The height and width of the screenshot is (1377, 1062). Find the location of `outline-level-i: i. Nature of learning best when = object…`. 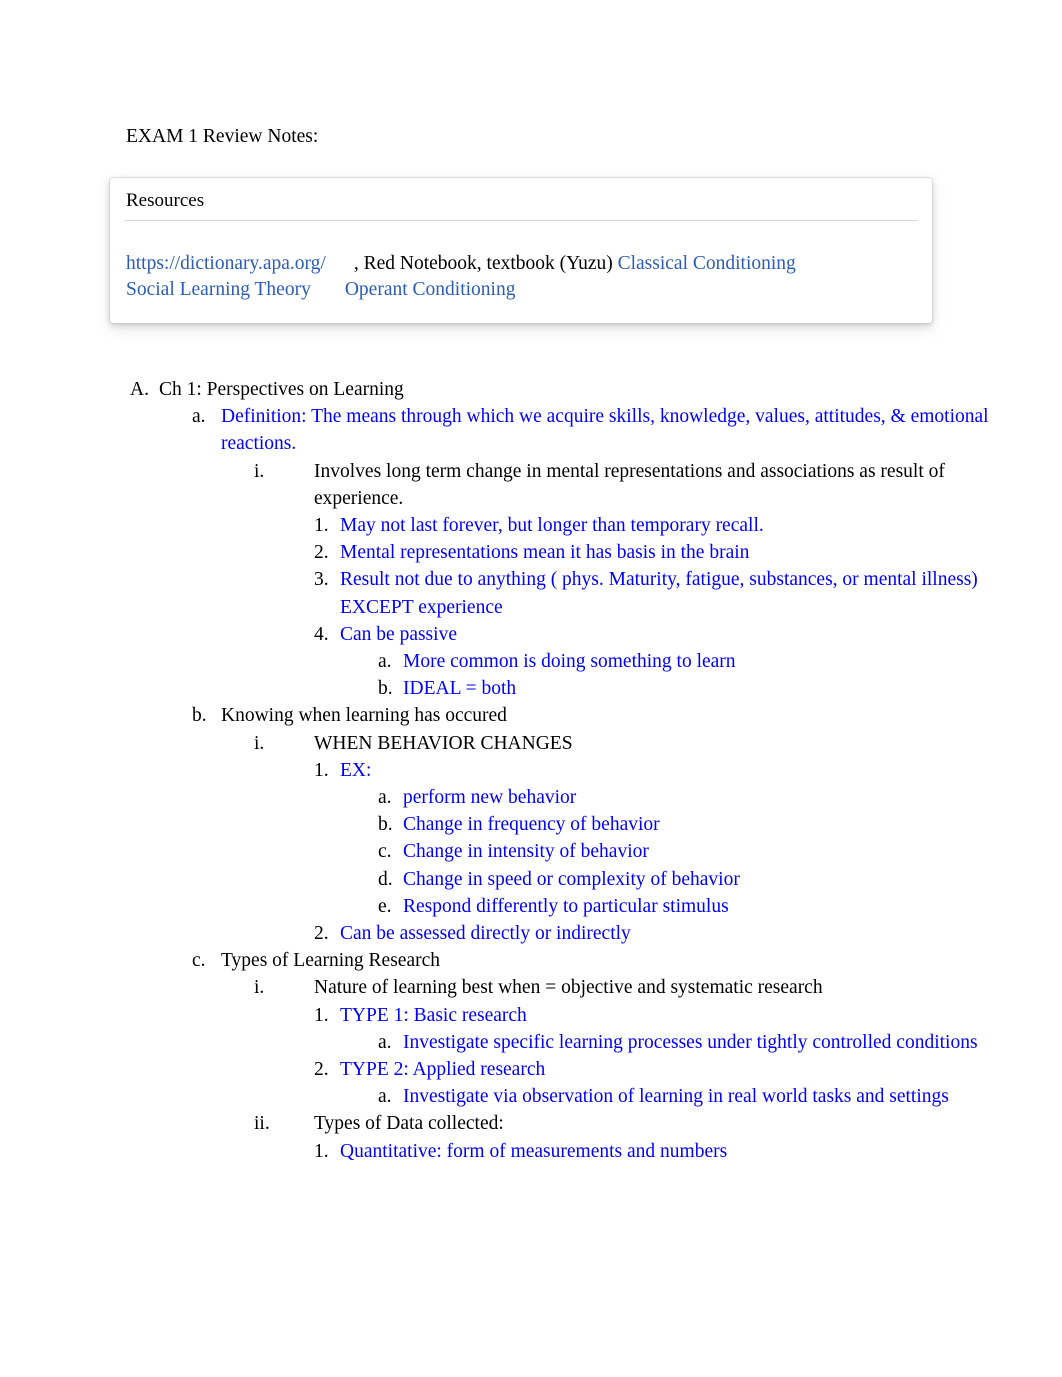

outline-level-i: i. Nature of learning best when = object… is located at coordinates (628, 1069).